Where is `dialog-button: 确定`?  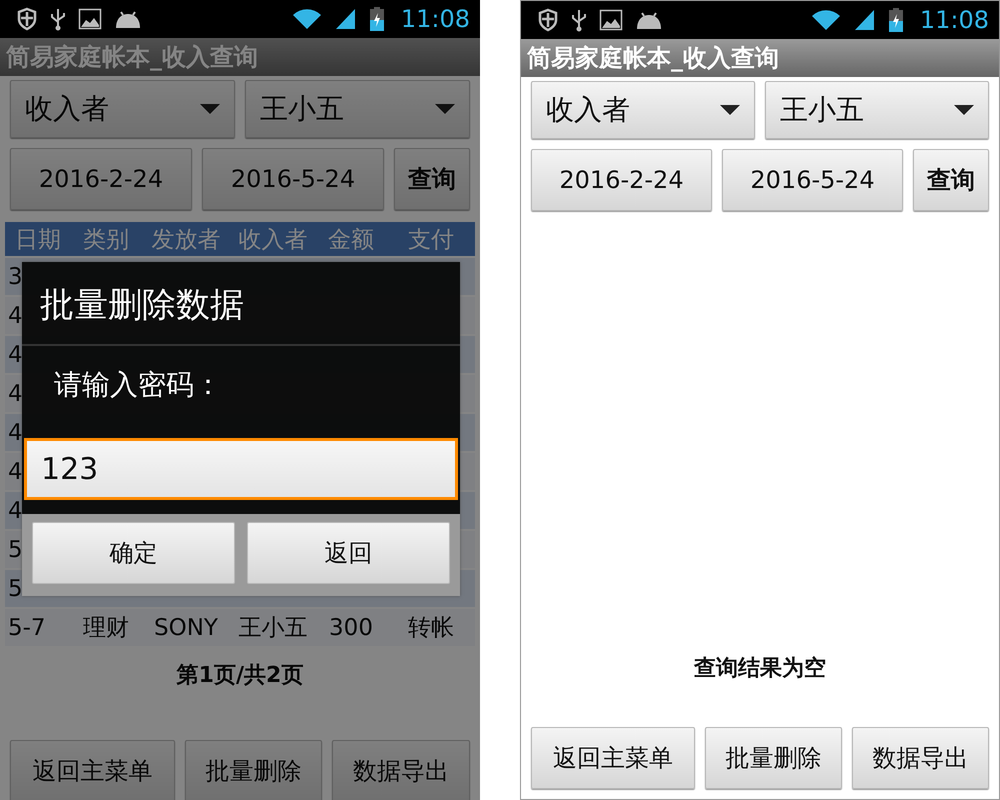
dialog-button: 确定 is located at coordinates (133, 553).